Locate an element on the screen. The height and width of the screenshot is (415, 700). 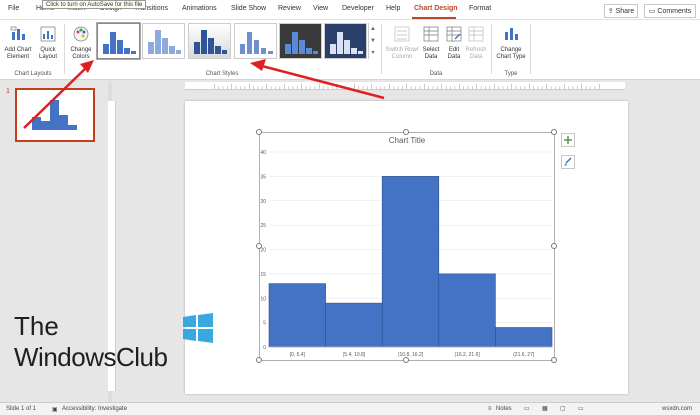
slide-sorter-icon: ▦ is located at coordinates (545, 408).